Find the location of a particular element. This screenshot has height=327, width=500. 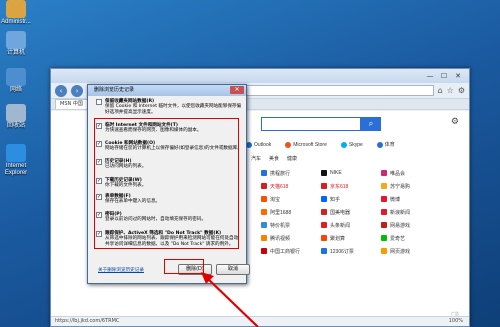

site-link: 唯品会 is located at coordinates (411, 173).